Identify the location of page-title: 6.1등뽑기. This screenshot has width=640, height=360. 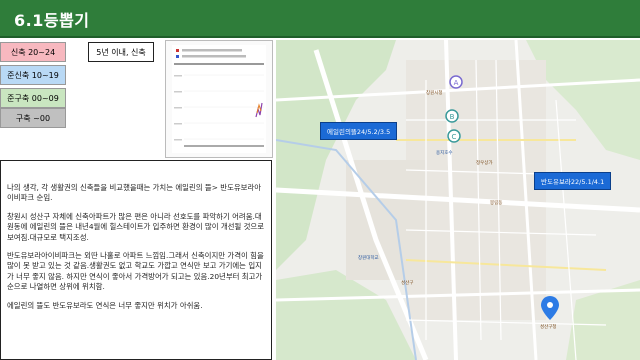
(52, 20).